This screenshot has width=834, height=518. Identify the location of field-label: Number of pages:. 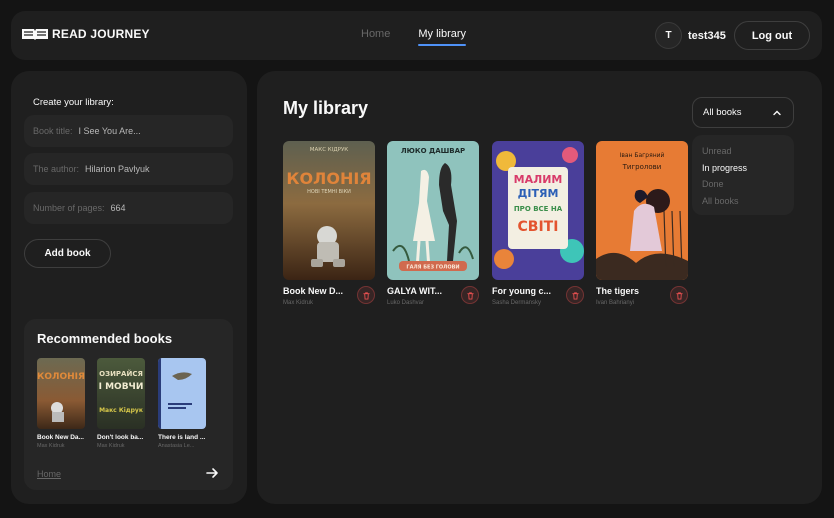
(69, 208).